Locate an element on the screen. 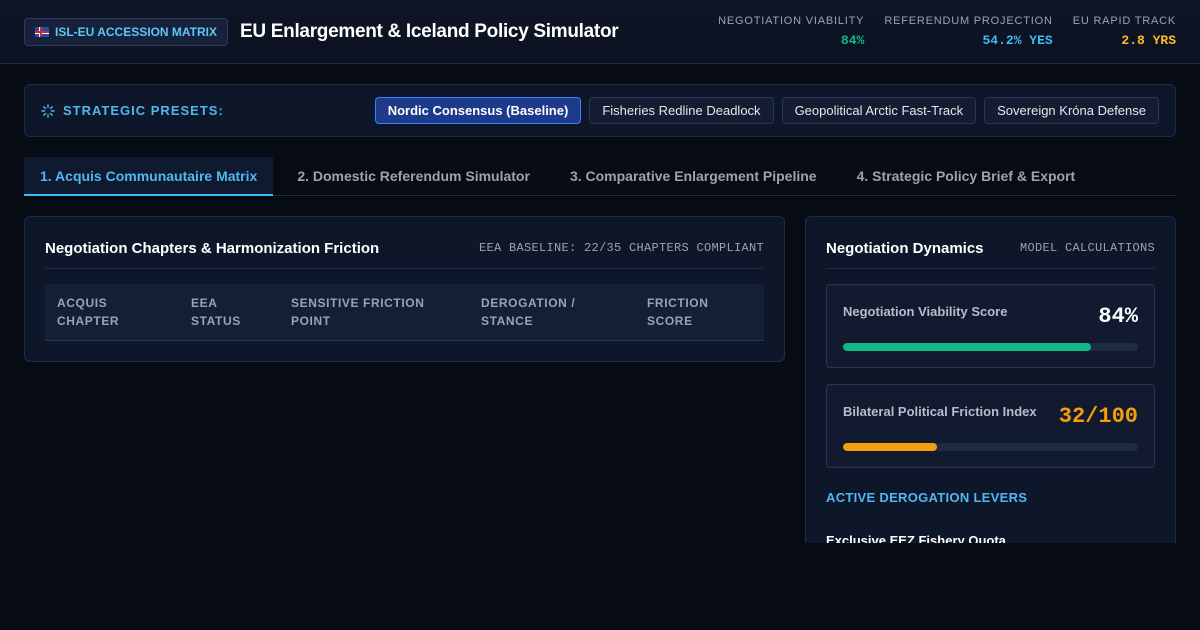 The height and width of the screenshot is (630, 1200). metric-label: Bilateral Political Friction Index is located at coordinates (940, 411).